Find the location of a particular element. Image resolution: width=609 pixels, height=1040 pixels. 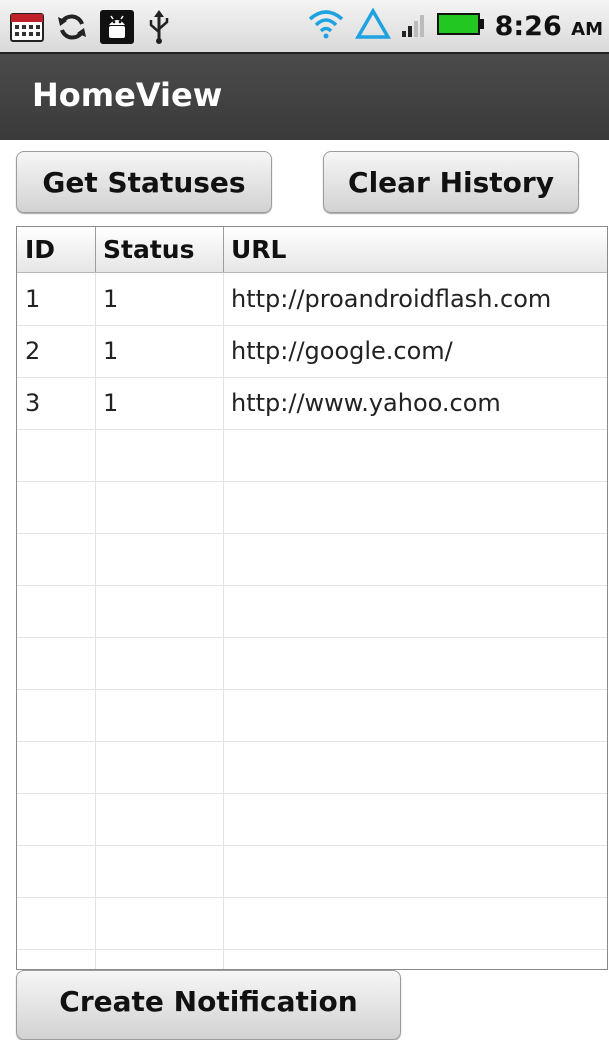

row-id: 1 is located at coordinates (33, 299).